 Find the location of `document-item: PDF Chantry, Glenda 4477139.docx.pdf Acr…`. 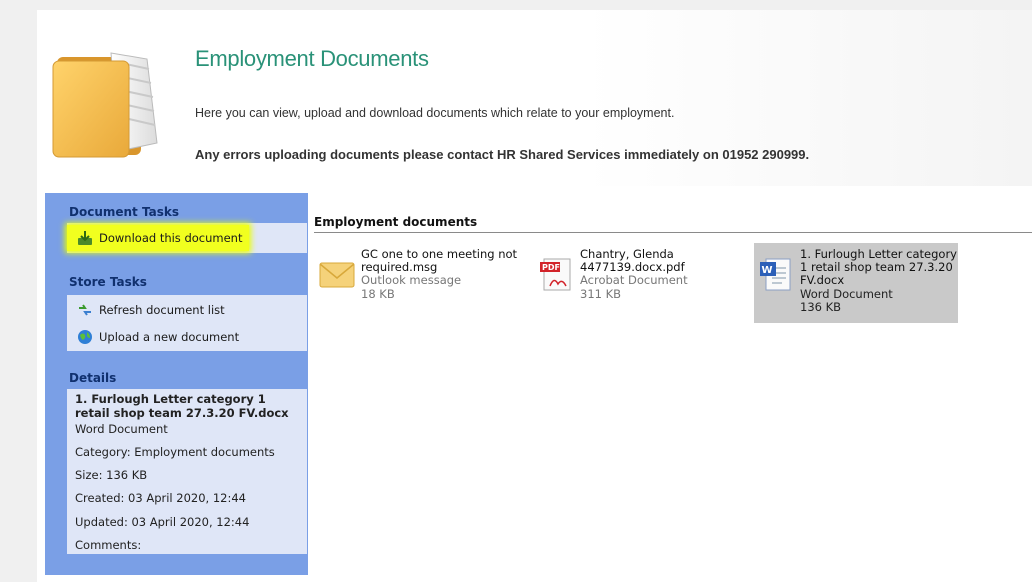

document-item: PDF Chantry, Glenda 4477139.docx.pdf Acr… is located at coordinates (634, 289).